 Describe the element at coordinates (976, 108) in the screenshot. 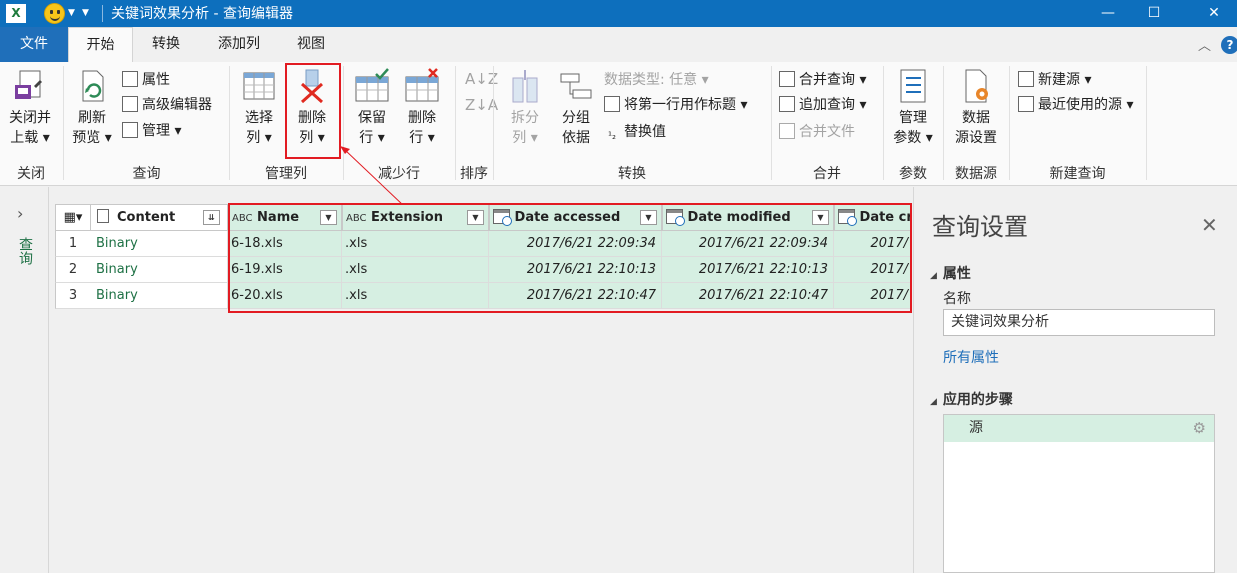

I see `data-source-settings-button: 数据 源设置` at that location.